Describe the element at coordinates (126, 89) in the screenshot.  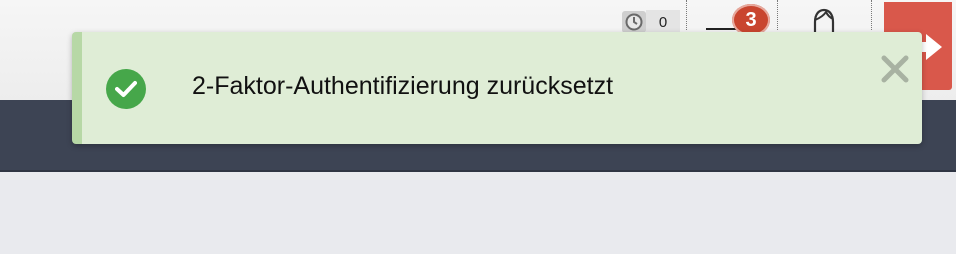
I see `check-circle-icon` at that location.